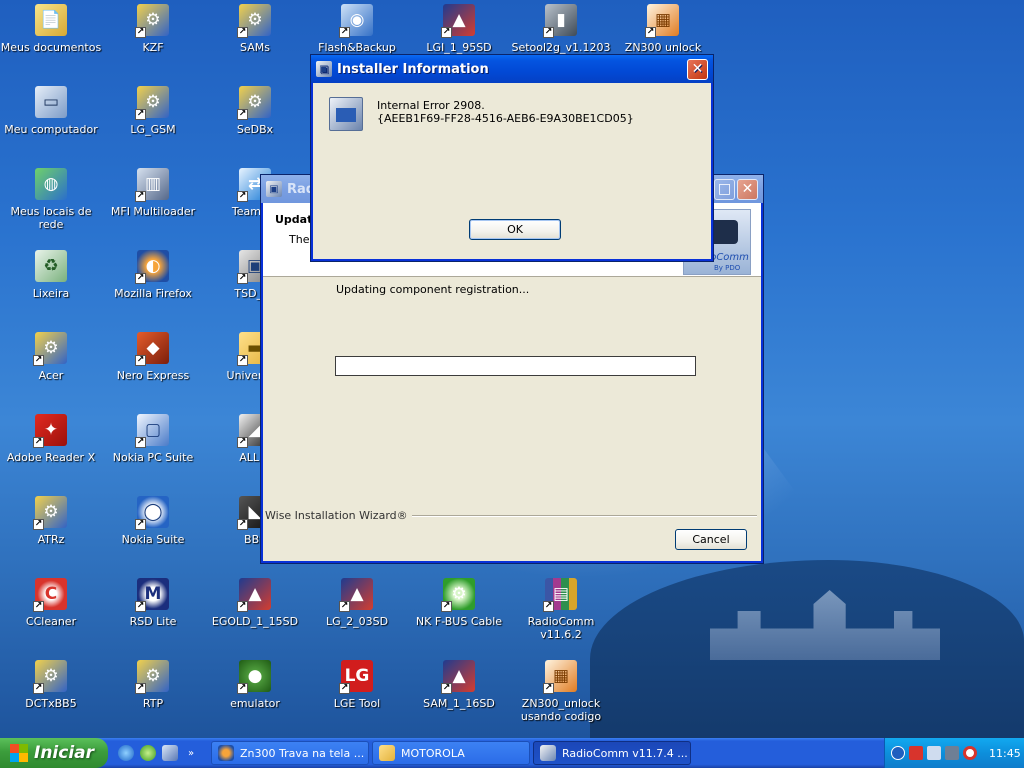 This screenshot has width=1024, height=768. Describe the element at coordinates (51, 284) in the screenshot. I see `desktop-icon-lixeira: ♻ Lixeira` at that location.